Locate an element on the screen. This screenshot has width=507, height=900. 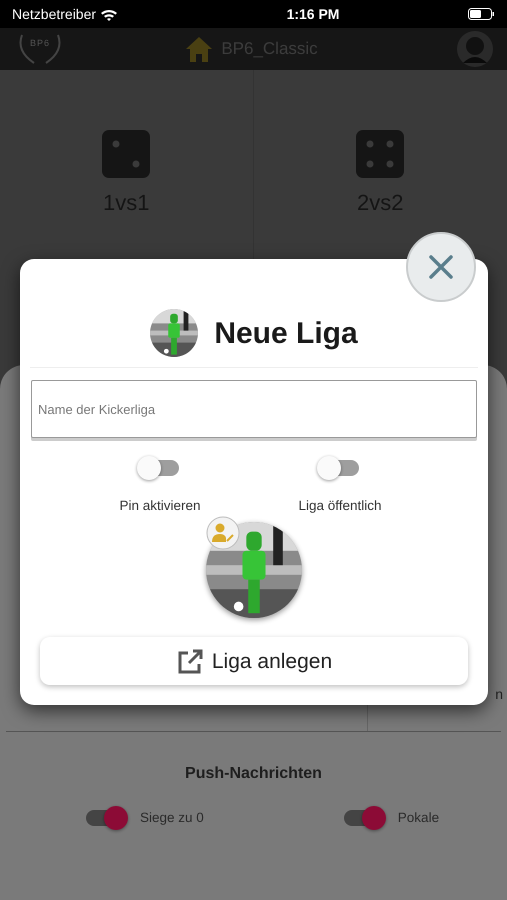
toggle-label: Pin aktivieren is located at coordinates (160, 506).